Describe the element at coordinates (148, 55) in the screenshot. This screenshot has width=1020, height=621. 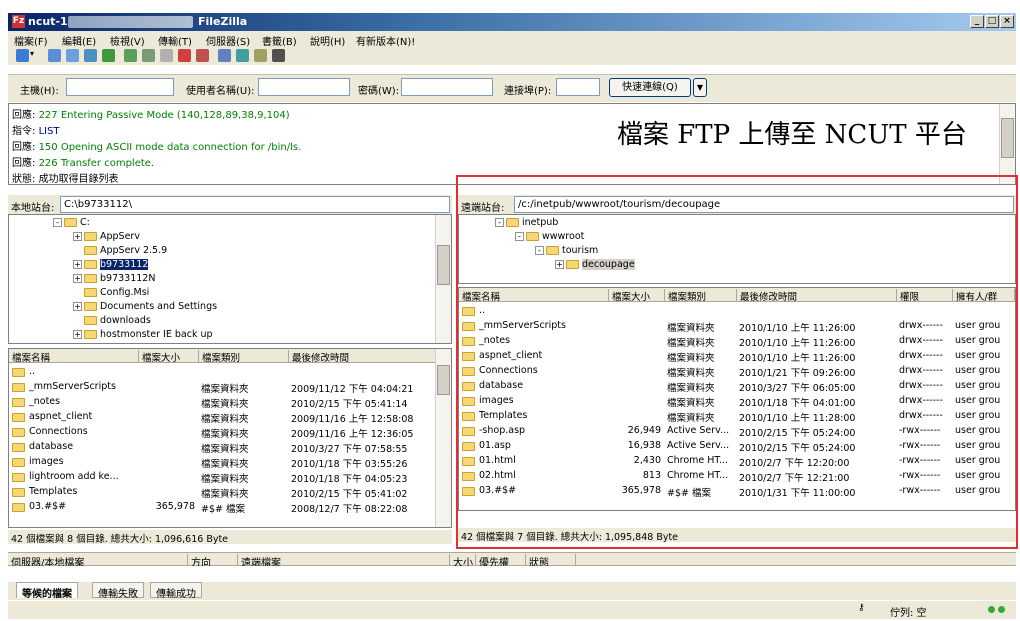
I see `process-queue-icon` at that location.